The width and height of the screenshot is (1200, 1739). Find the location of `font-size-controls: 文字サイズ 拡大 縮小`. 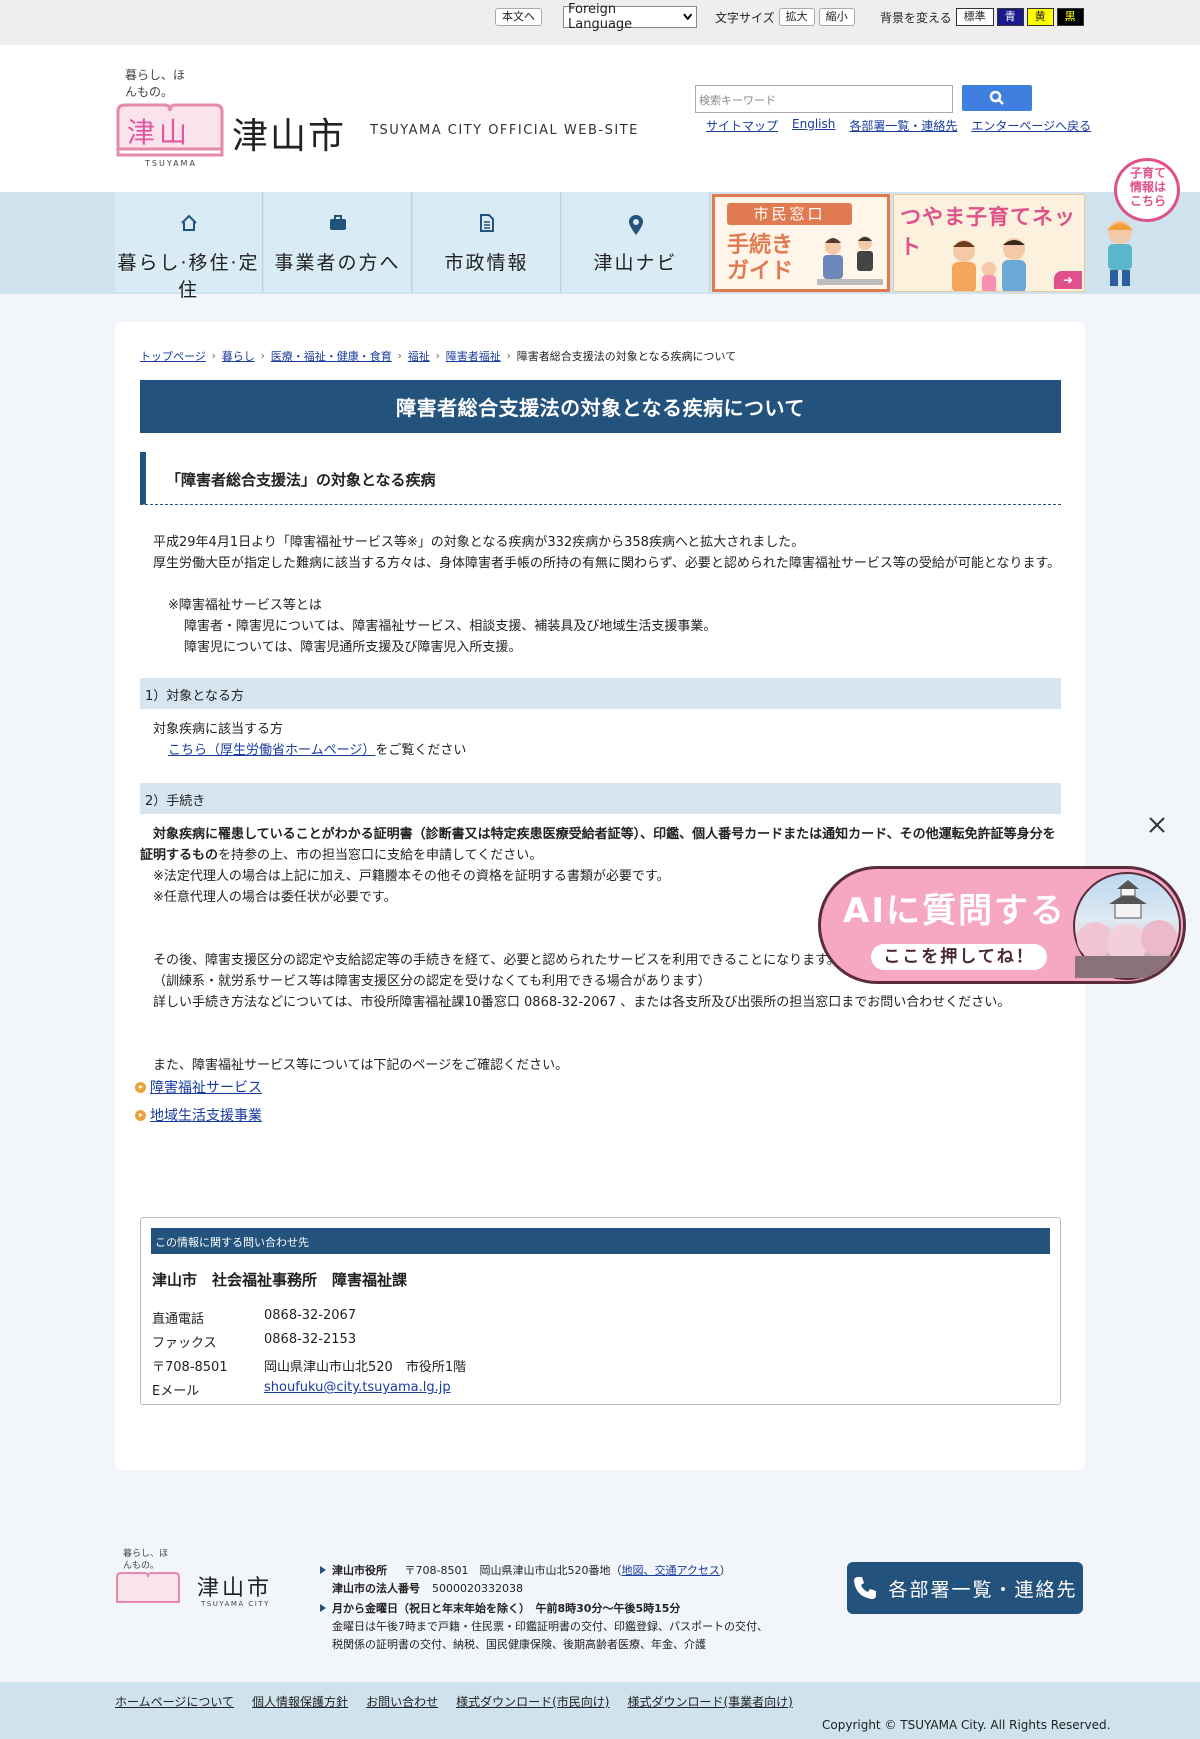

font-size-controls: 文字サイズ 拡大 縮小 is located at coordinates (785, 17).